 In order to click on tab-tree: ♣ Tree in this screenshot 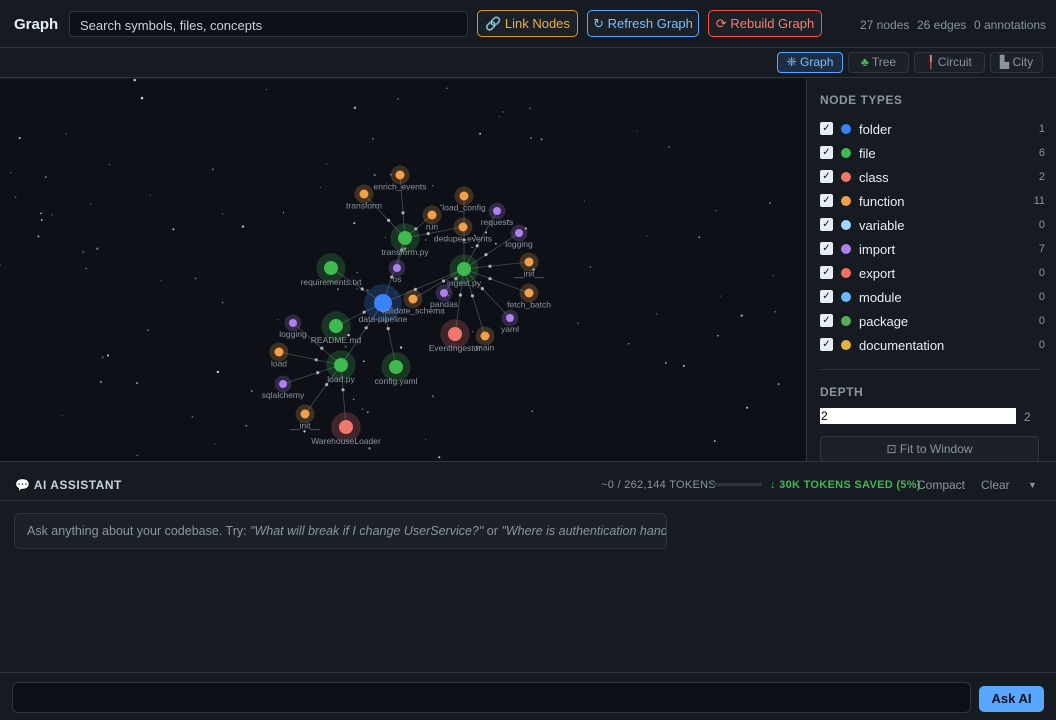, I will do `click(878, 62)`.